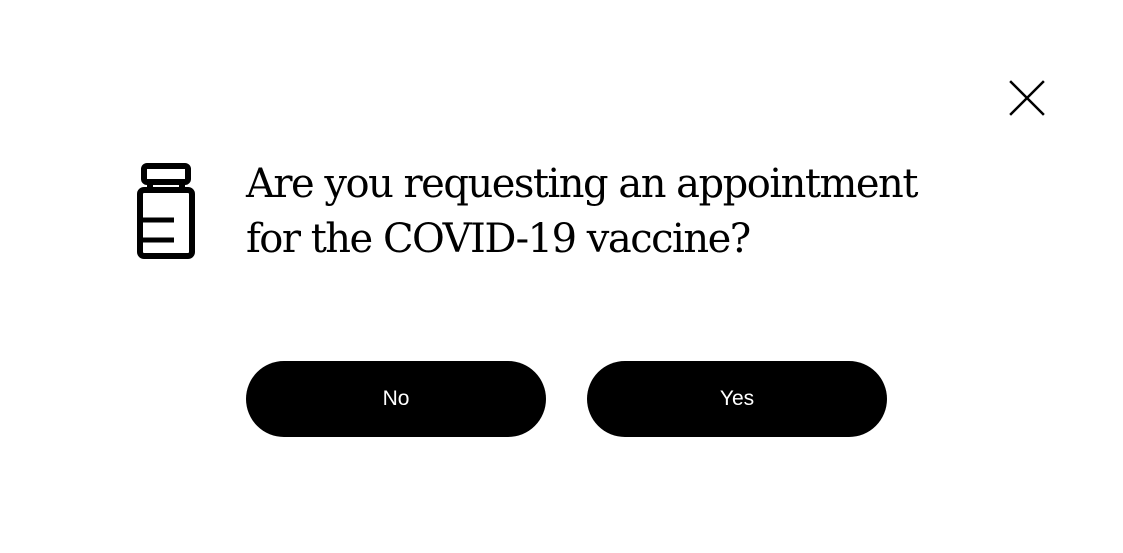 Image resolution: width=1123 pixels, height=553 pixels. What do you see at coordinates (396, 399) in the screenshot?
I see `no-button: No` at bounding box center [396, 399].